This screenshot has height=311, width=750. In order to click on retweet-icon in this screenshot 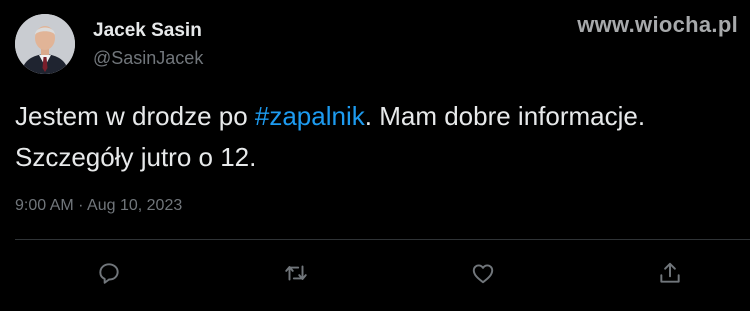, I will do `click(296, 273)`.